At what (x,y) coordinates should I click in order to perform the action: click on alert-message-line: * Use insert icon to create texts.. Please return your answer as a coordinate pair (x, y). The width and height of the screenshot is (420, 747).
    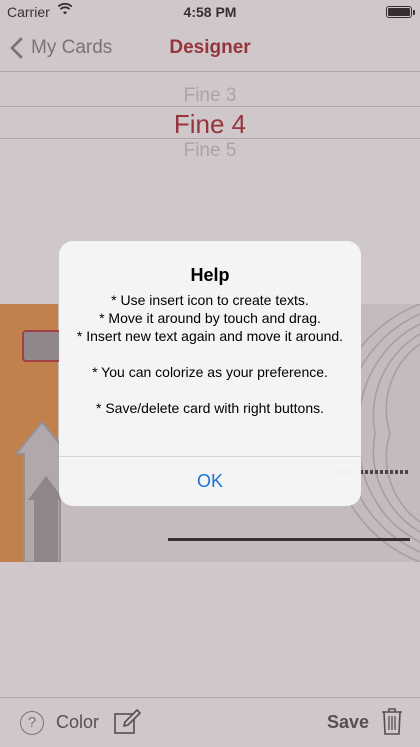
    Looking at the image, I should click on (210, 300).